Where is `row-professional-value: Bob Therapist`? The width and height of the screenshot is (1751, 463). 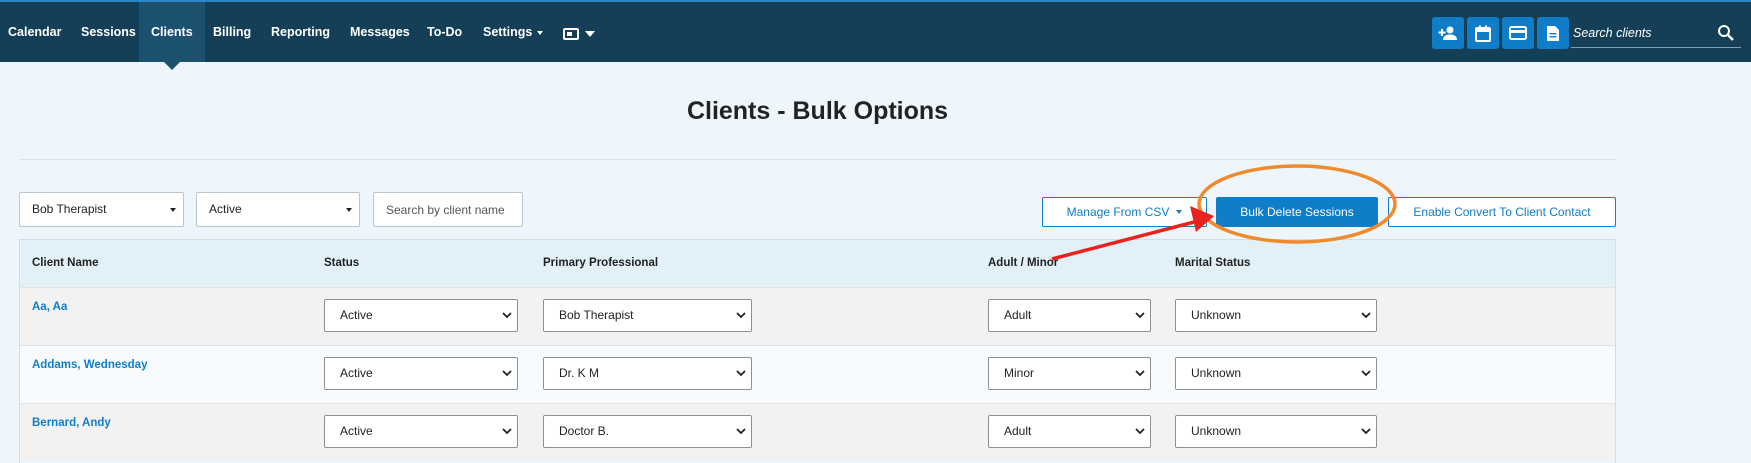
row-professional-value: Bob Therapist is located at coordinates (596, 315).